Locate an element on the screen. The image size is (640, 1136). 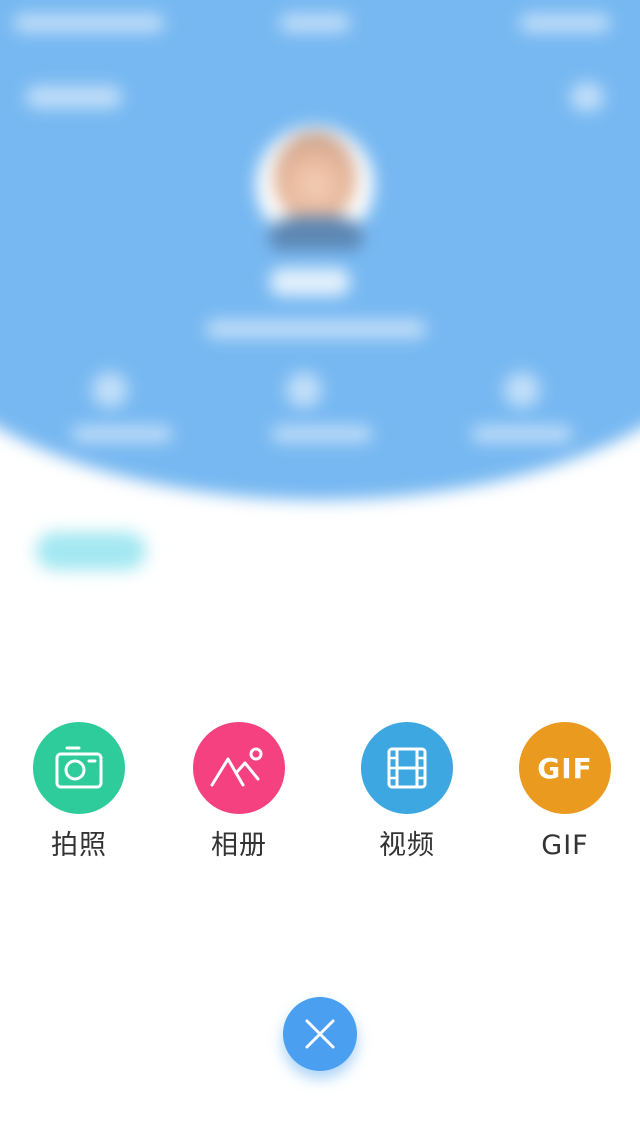
take-photo-option: 拍照 is located at coordinates (79, 797).